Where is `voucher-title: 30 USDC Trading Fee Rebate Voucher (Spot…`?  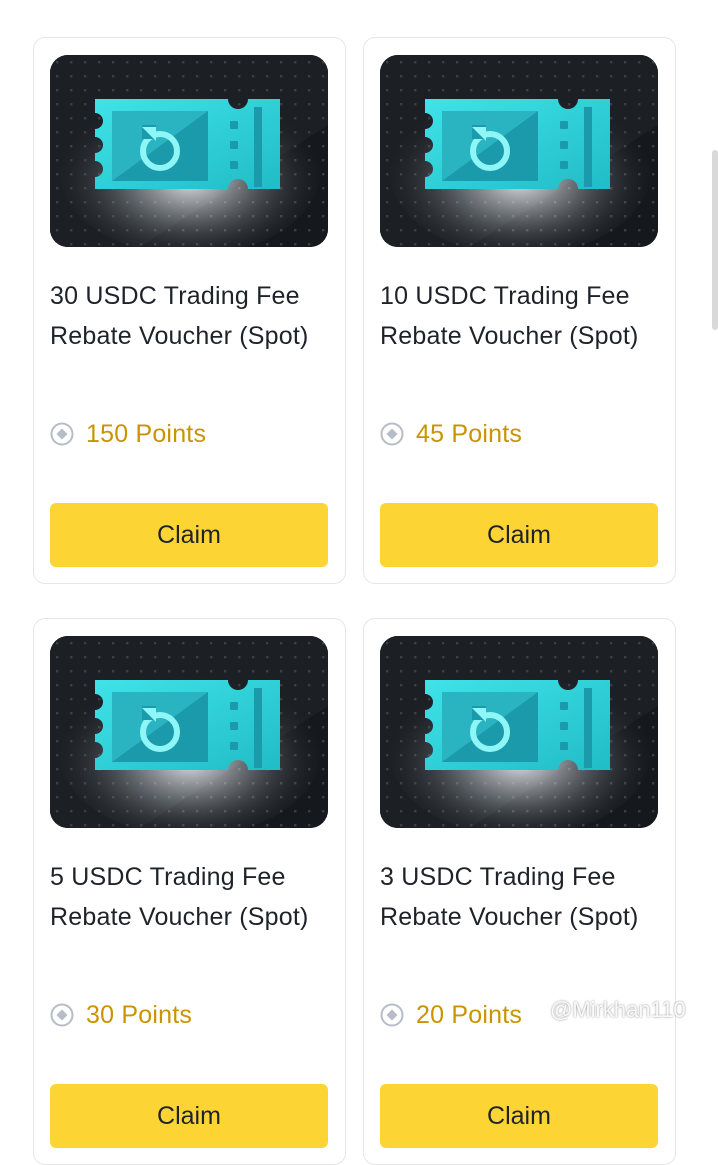 voucher-title: 30 USDC Trading Fee Rebate Voucher (Spot… is located at coordinates (179, 316).